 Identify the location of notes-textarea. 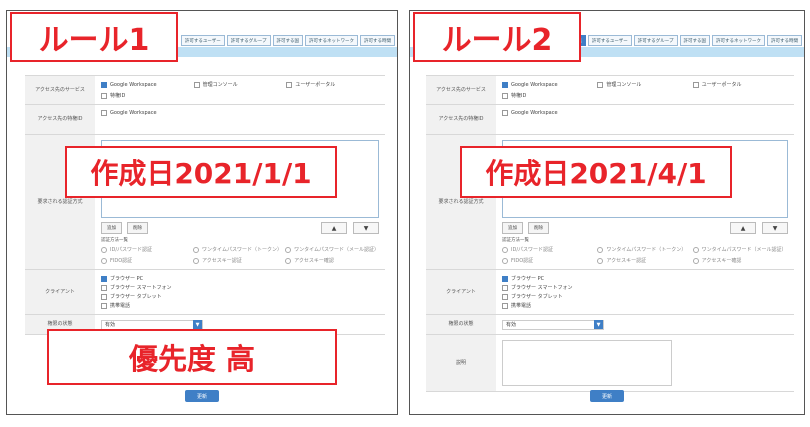
(587, 363).